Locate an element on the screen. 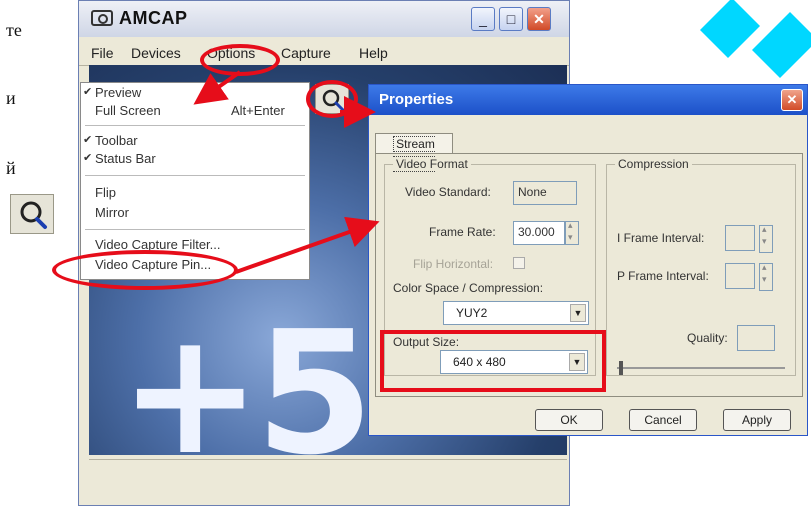 This screenshot has height=506, width=811. watermark-logo is located at coordinates (755, 39).